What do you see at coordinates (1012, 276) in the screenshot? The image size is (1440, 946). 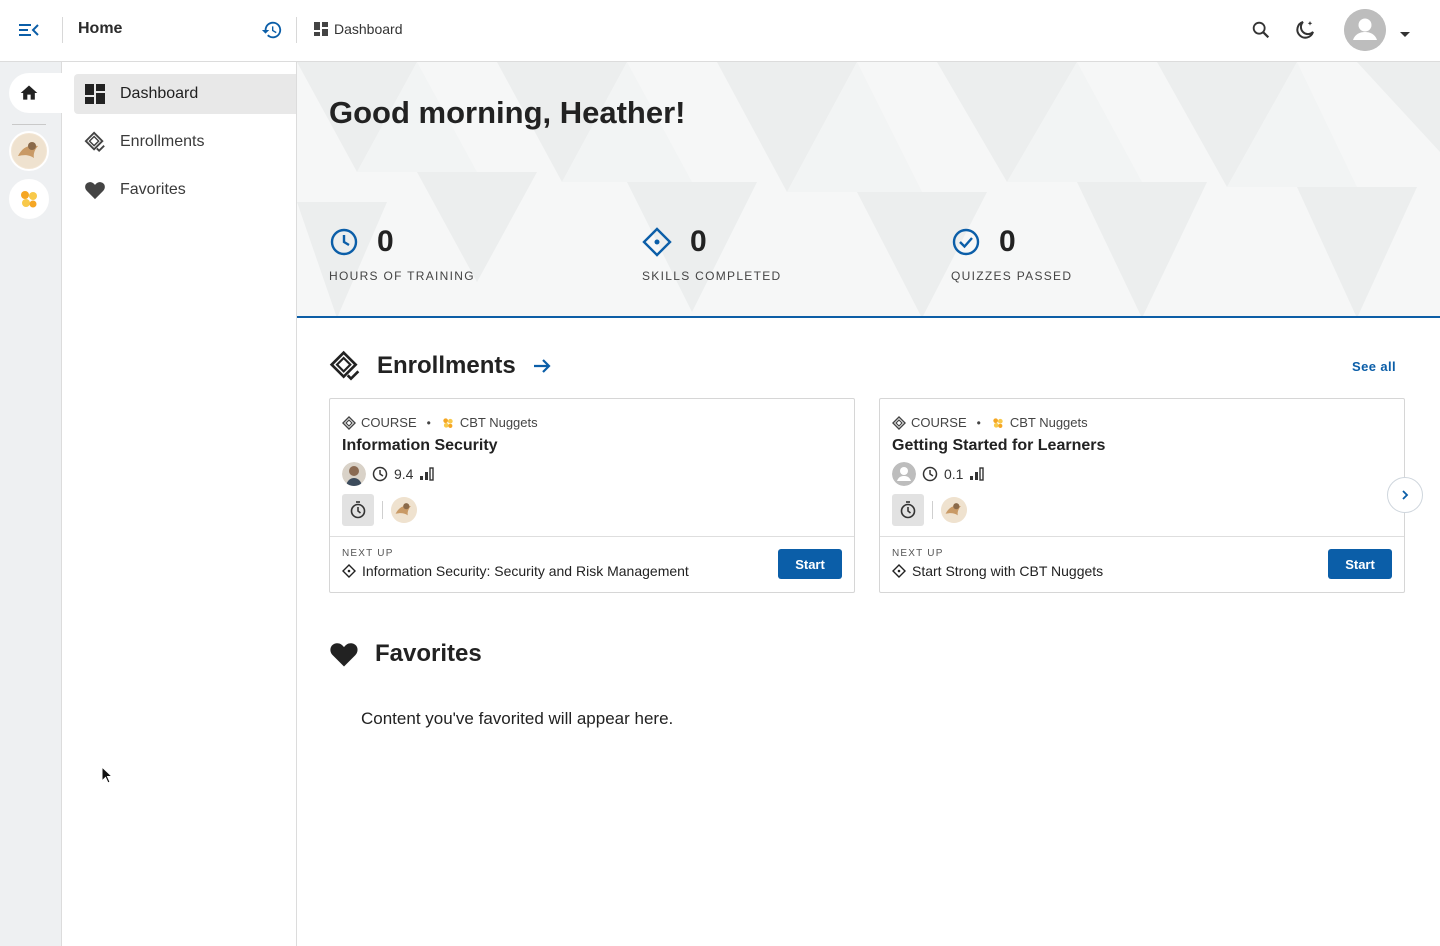 I see `stat-label: QUIZZES PASSED` at bounding box center [1012, 276].